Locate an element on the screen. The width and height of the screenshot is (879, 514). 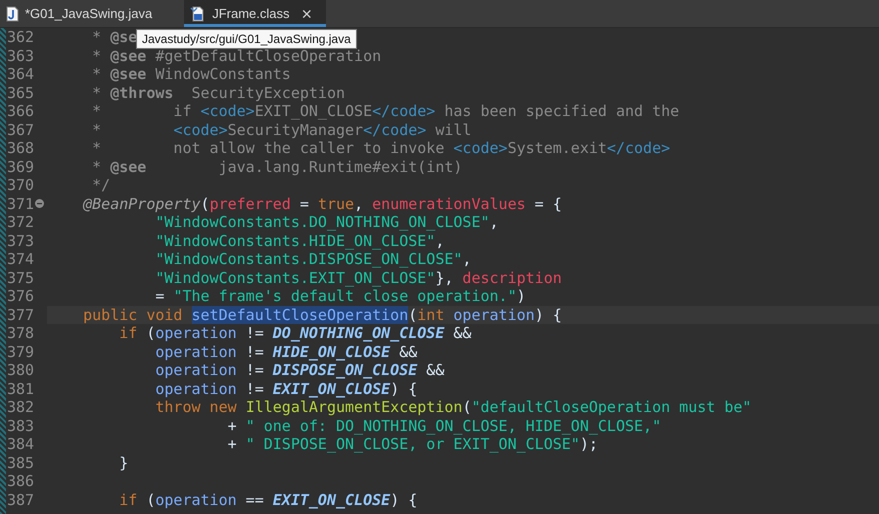
line-number: 385 is located at coordinates (20, 463).